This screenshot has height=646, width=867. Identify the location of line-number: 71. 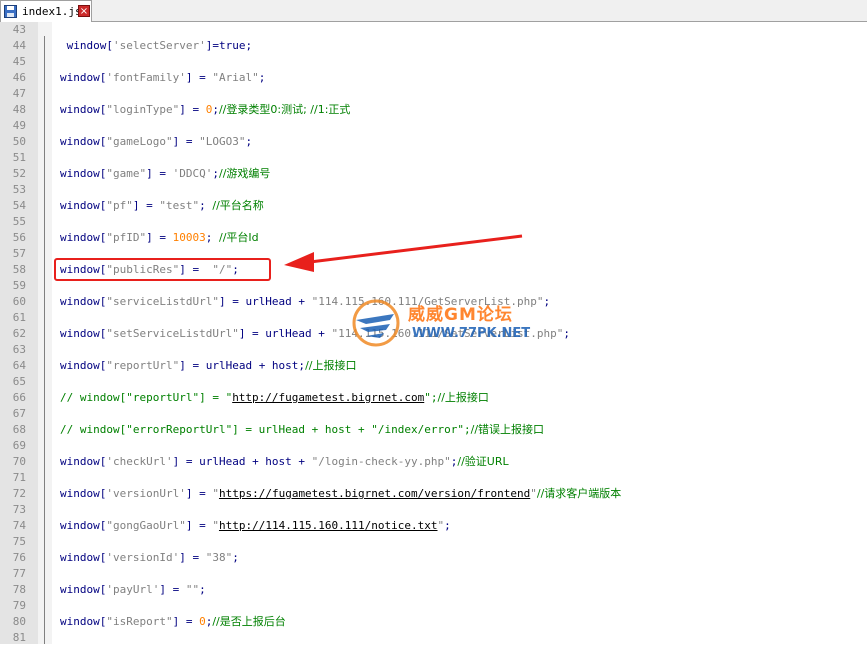
(19, 477).